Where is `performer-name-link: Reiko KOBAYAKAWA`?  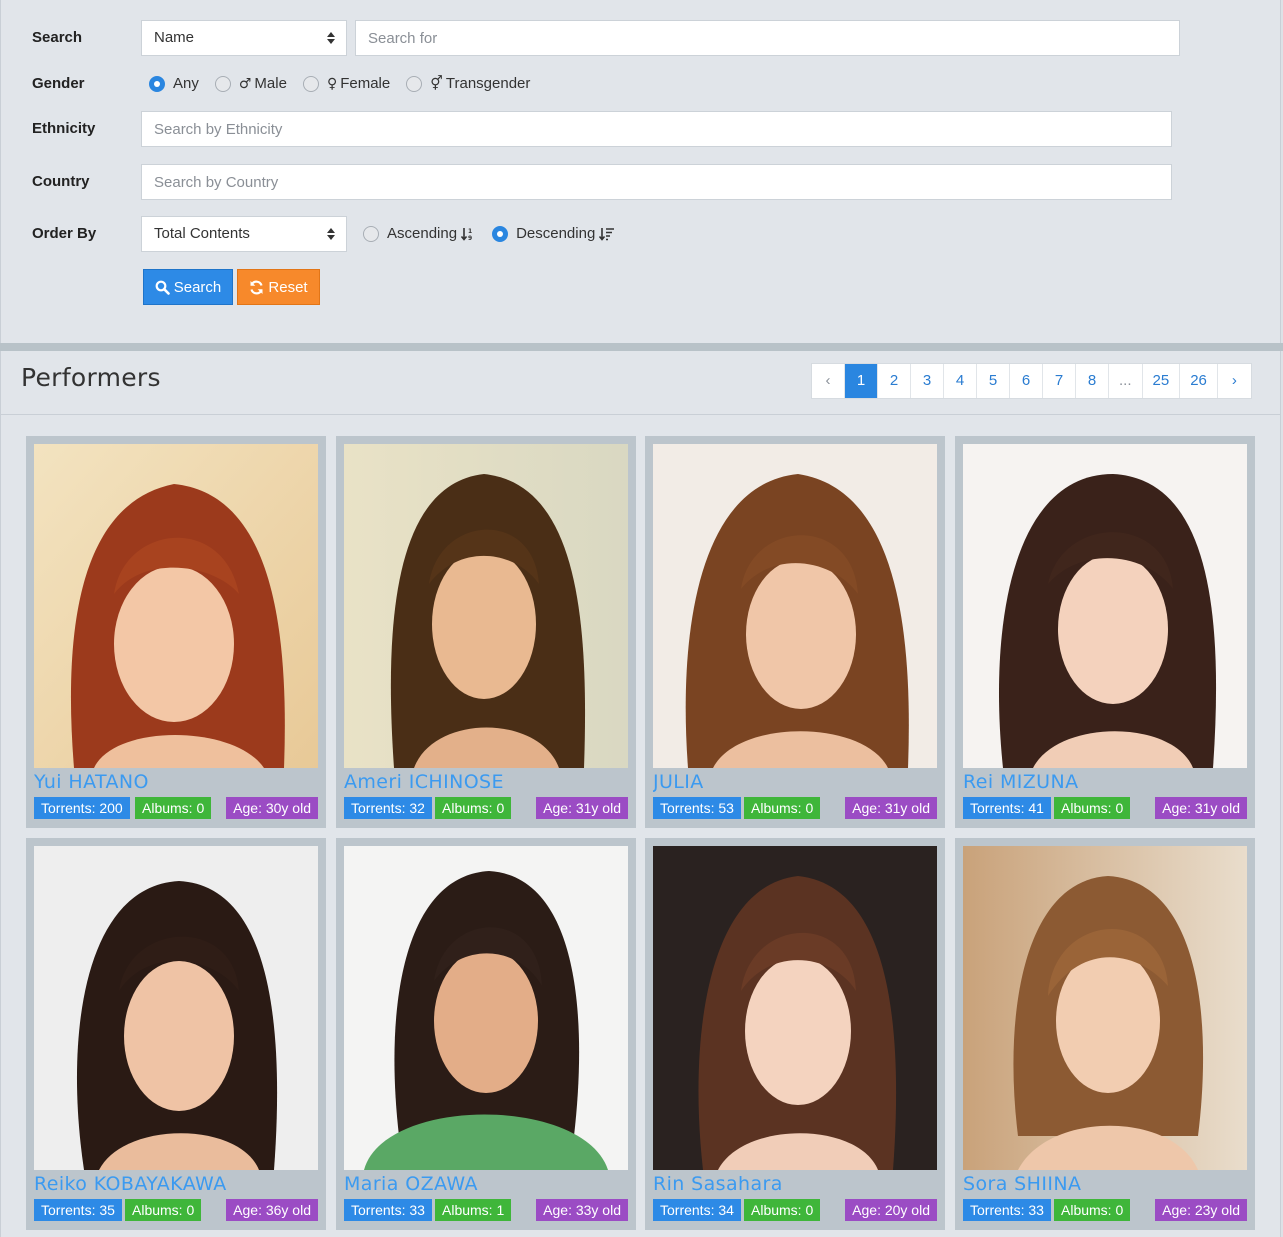
performer-name-link: Reiko KOBAYAKAWA is located at coordinates (176, 1184).